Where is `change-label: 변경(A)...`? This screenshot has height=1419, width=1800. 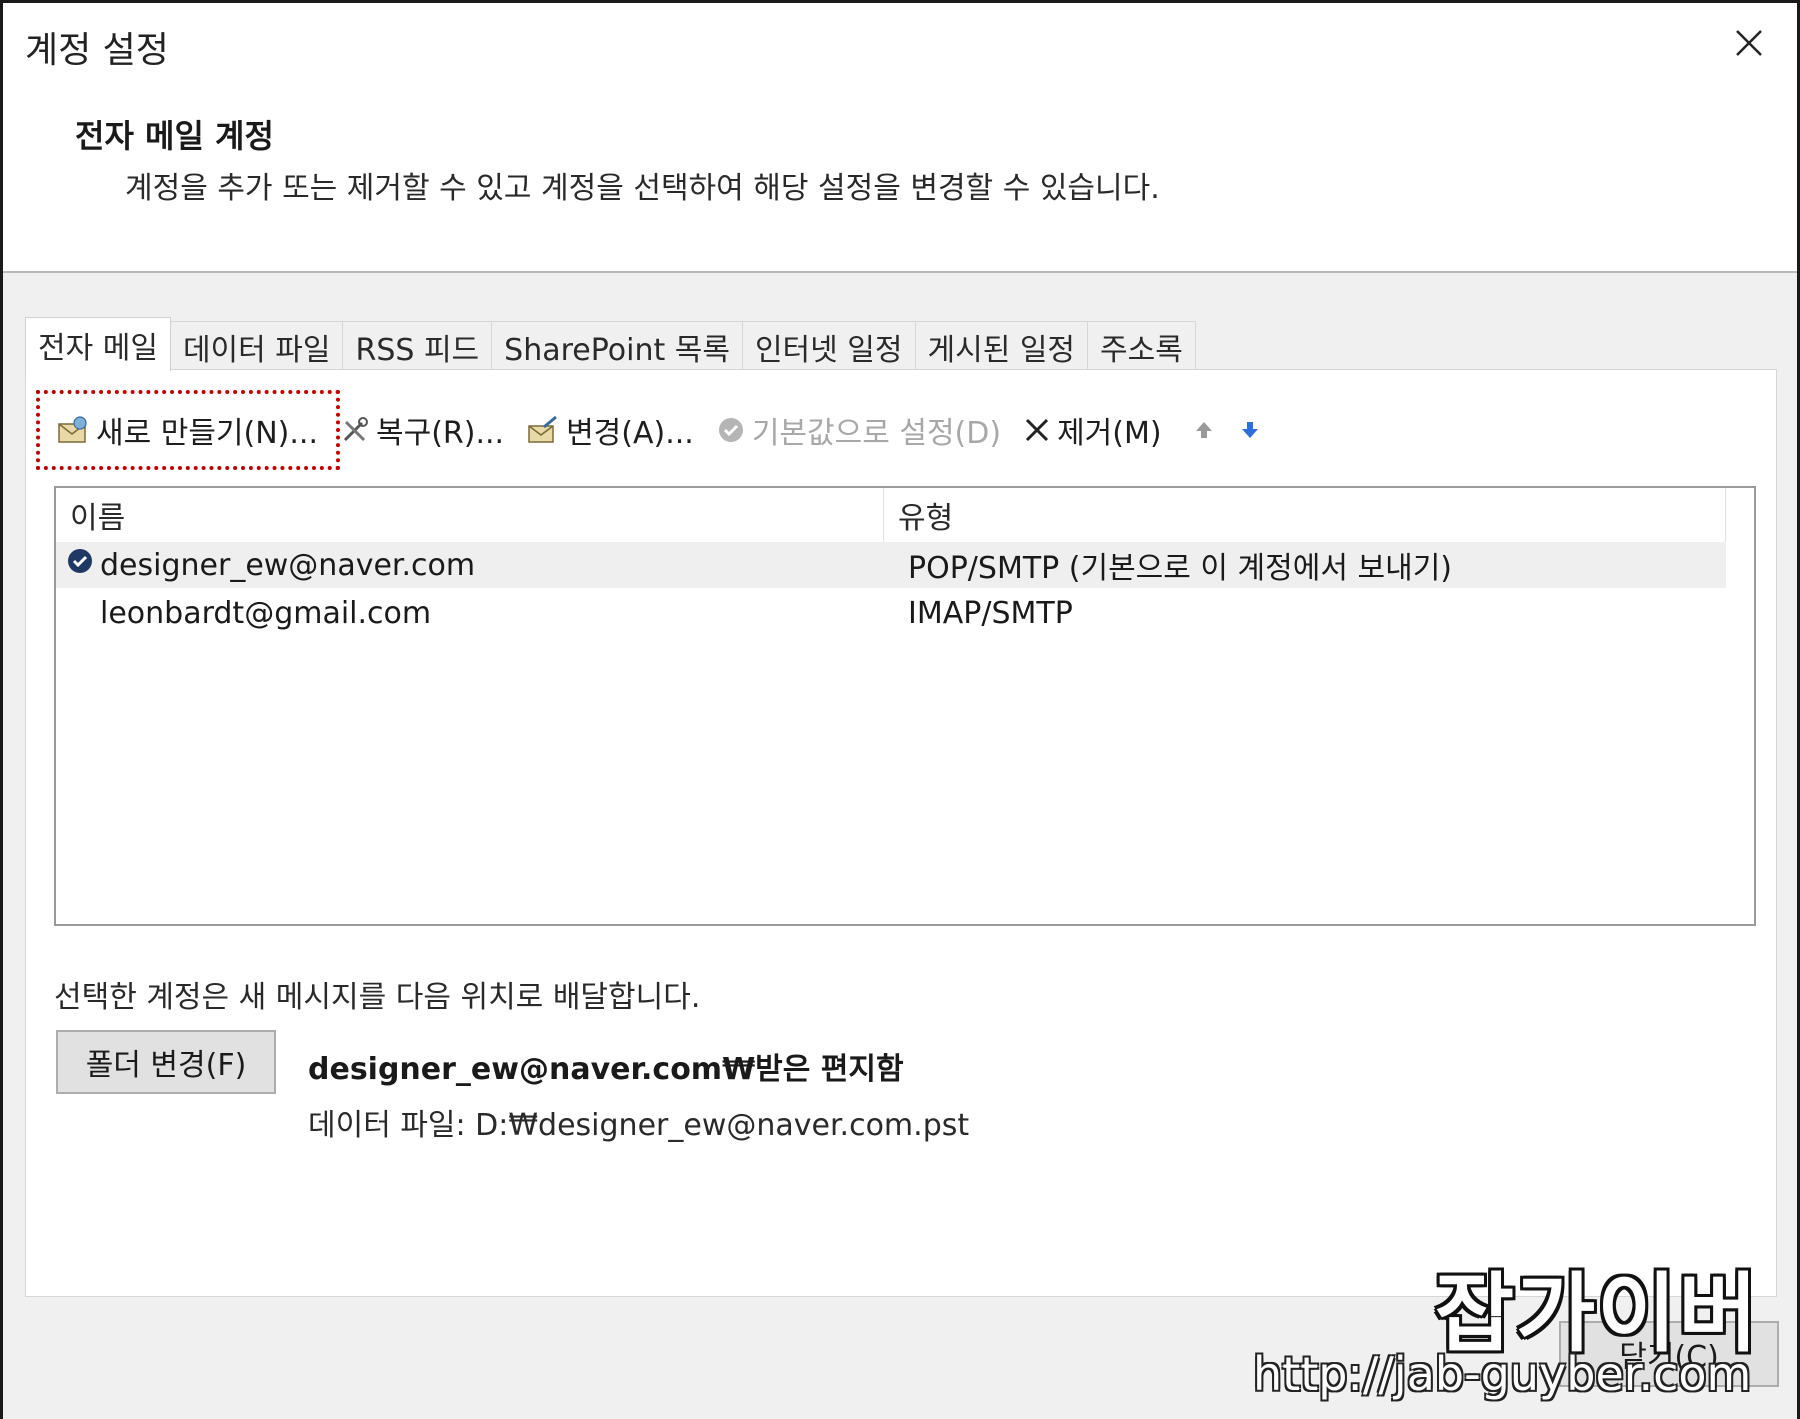 change-label: 변경(A)... is located at coordinates (630, 433).